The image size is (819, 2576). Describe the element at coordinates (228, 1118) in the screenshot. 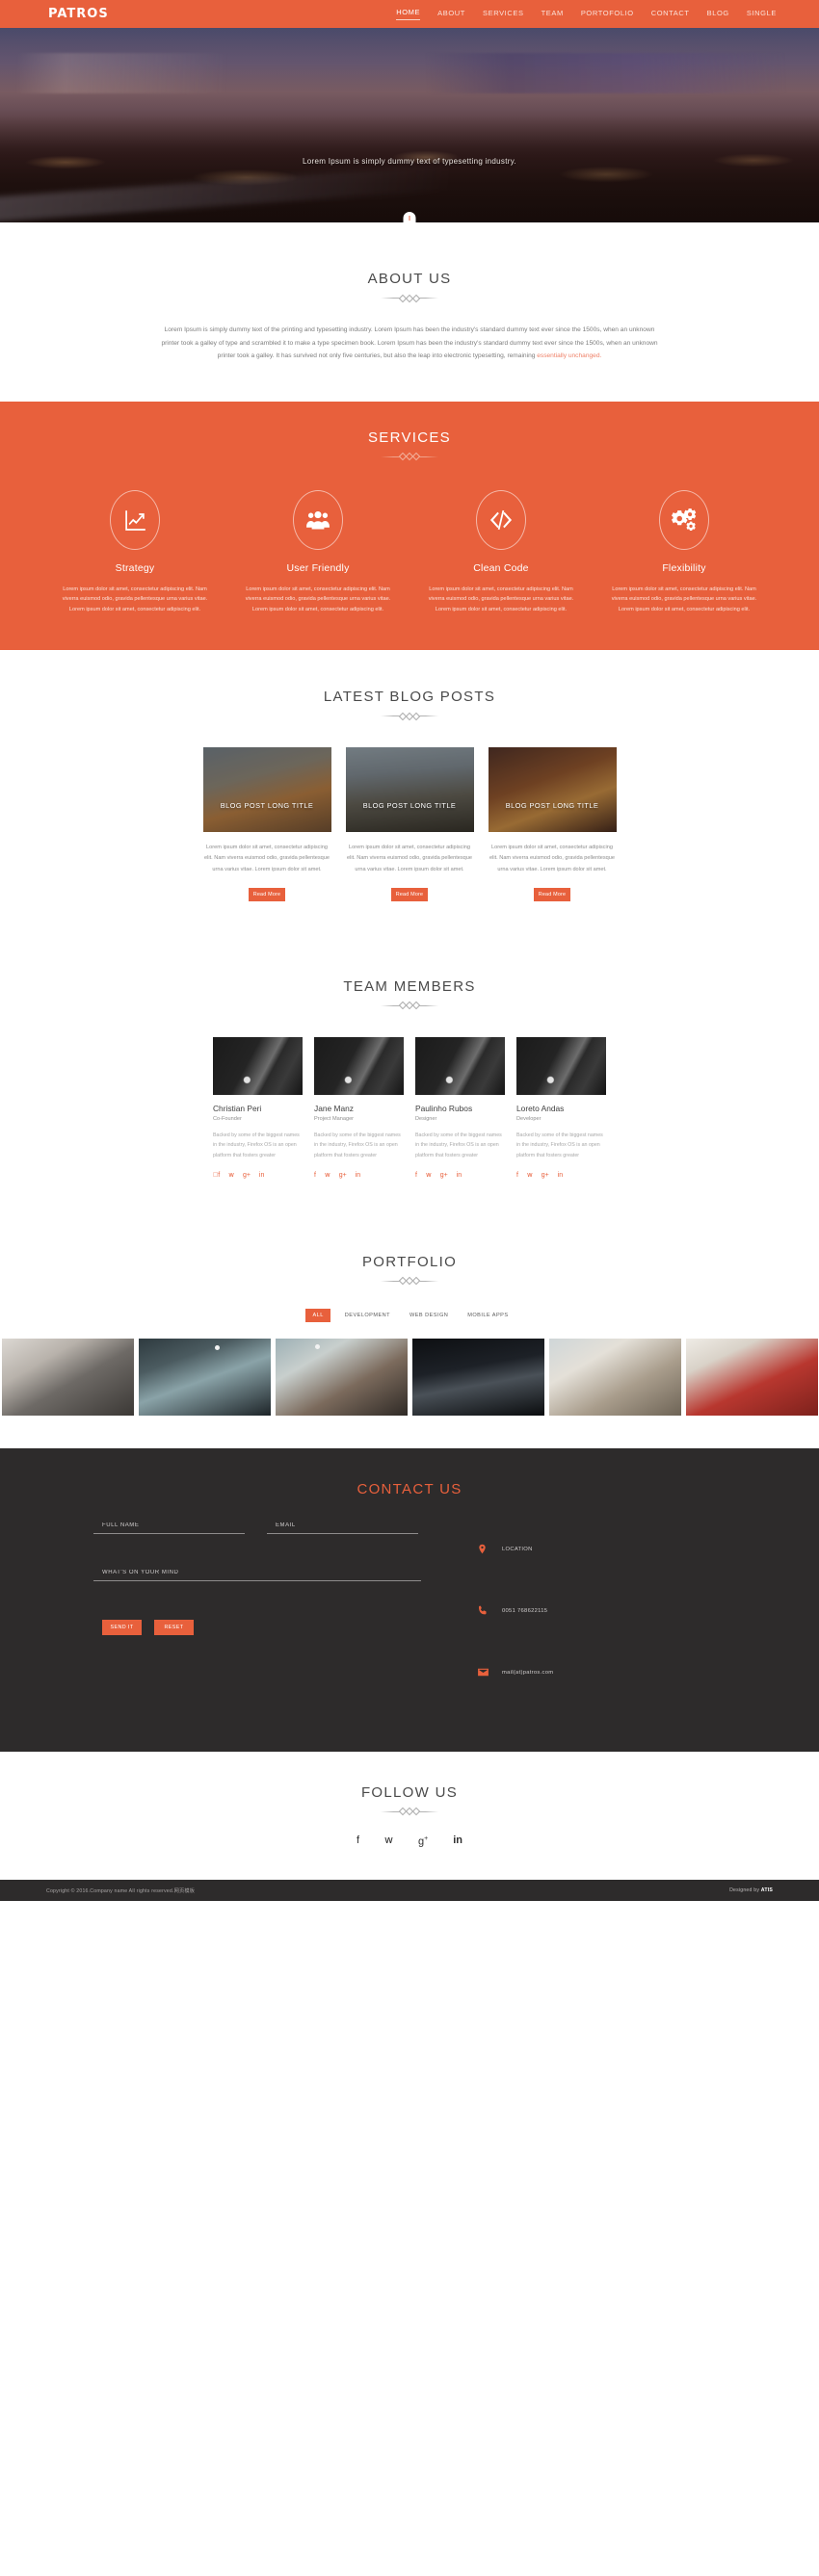

I see `member-role: Co-Founder` at that location.